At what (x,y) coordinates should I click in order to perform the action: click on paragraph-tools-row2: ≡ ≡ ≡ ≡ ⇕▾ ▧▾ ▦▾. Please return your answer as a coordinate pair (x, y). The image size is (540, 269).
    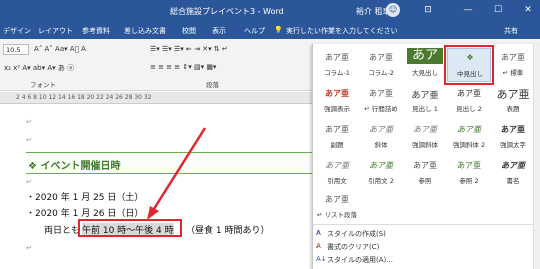
    Looking at the image, I should click on (183, 67).